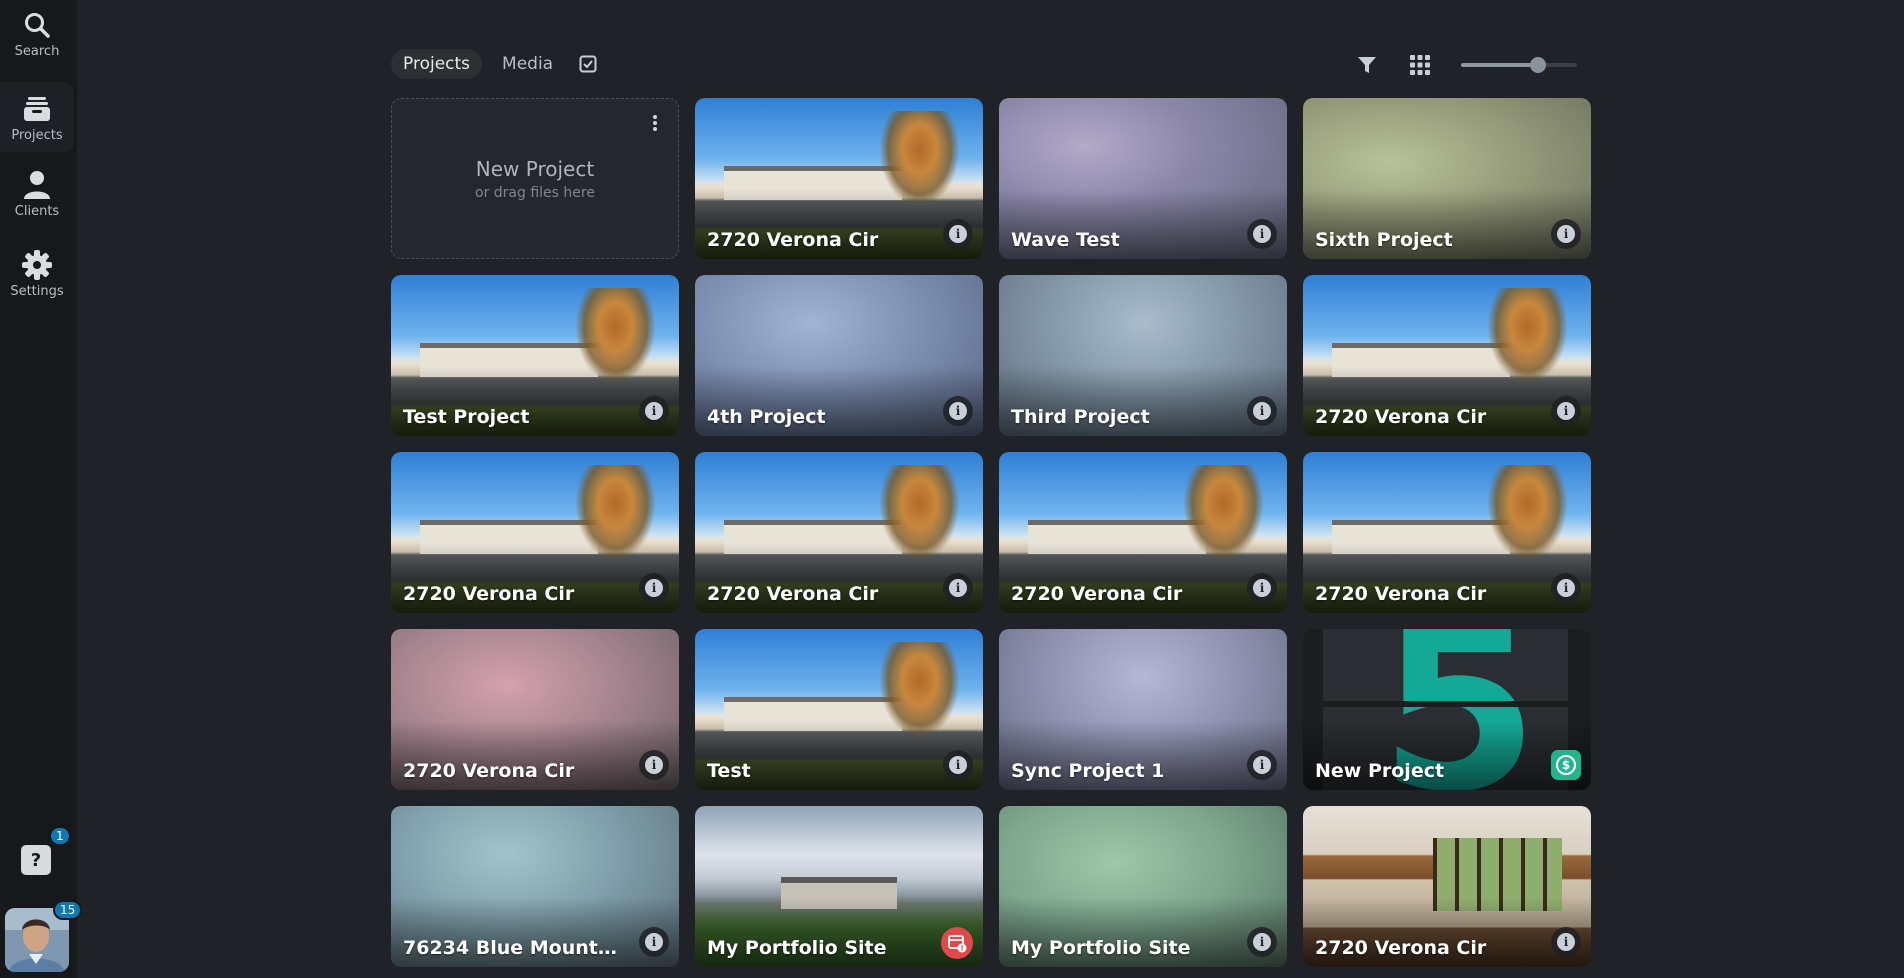 This screenshot has width=1904, height=978. What do you see at coordinates (41, 489) in the screenshot?
I see `sidebar: Search Projects Clients Settings ? 1 15` at bounding box center [41, 489].